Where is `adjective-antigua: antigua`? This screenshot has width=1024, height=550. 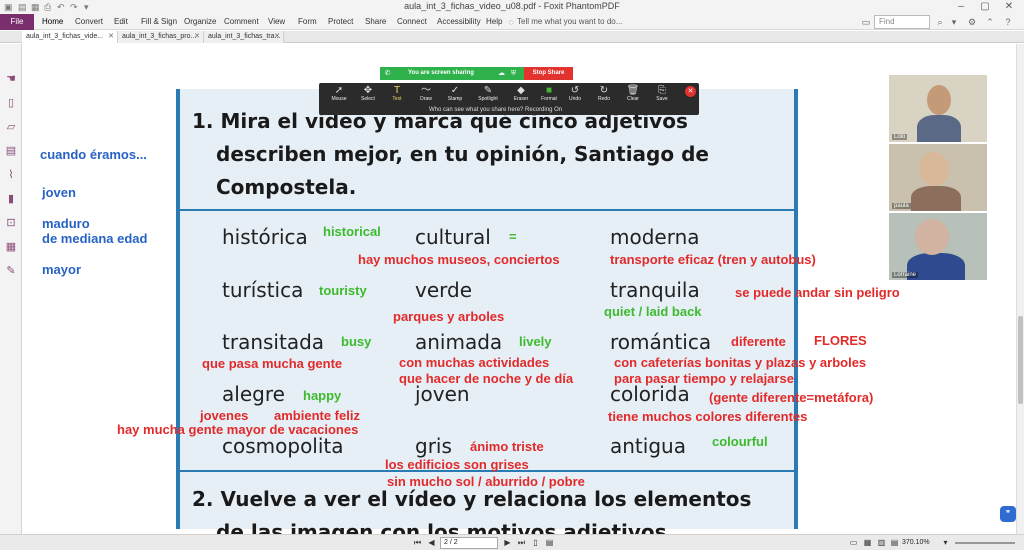
adjective-antigua: antigua is located at coordinates (648, 446).